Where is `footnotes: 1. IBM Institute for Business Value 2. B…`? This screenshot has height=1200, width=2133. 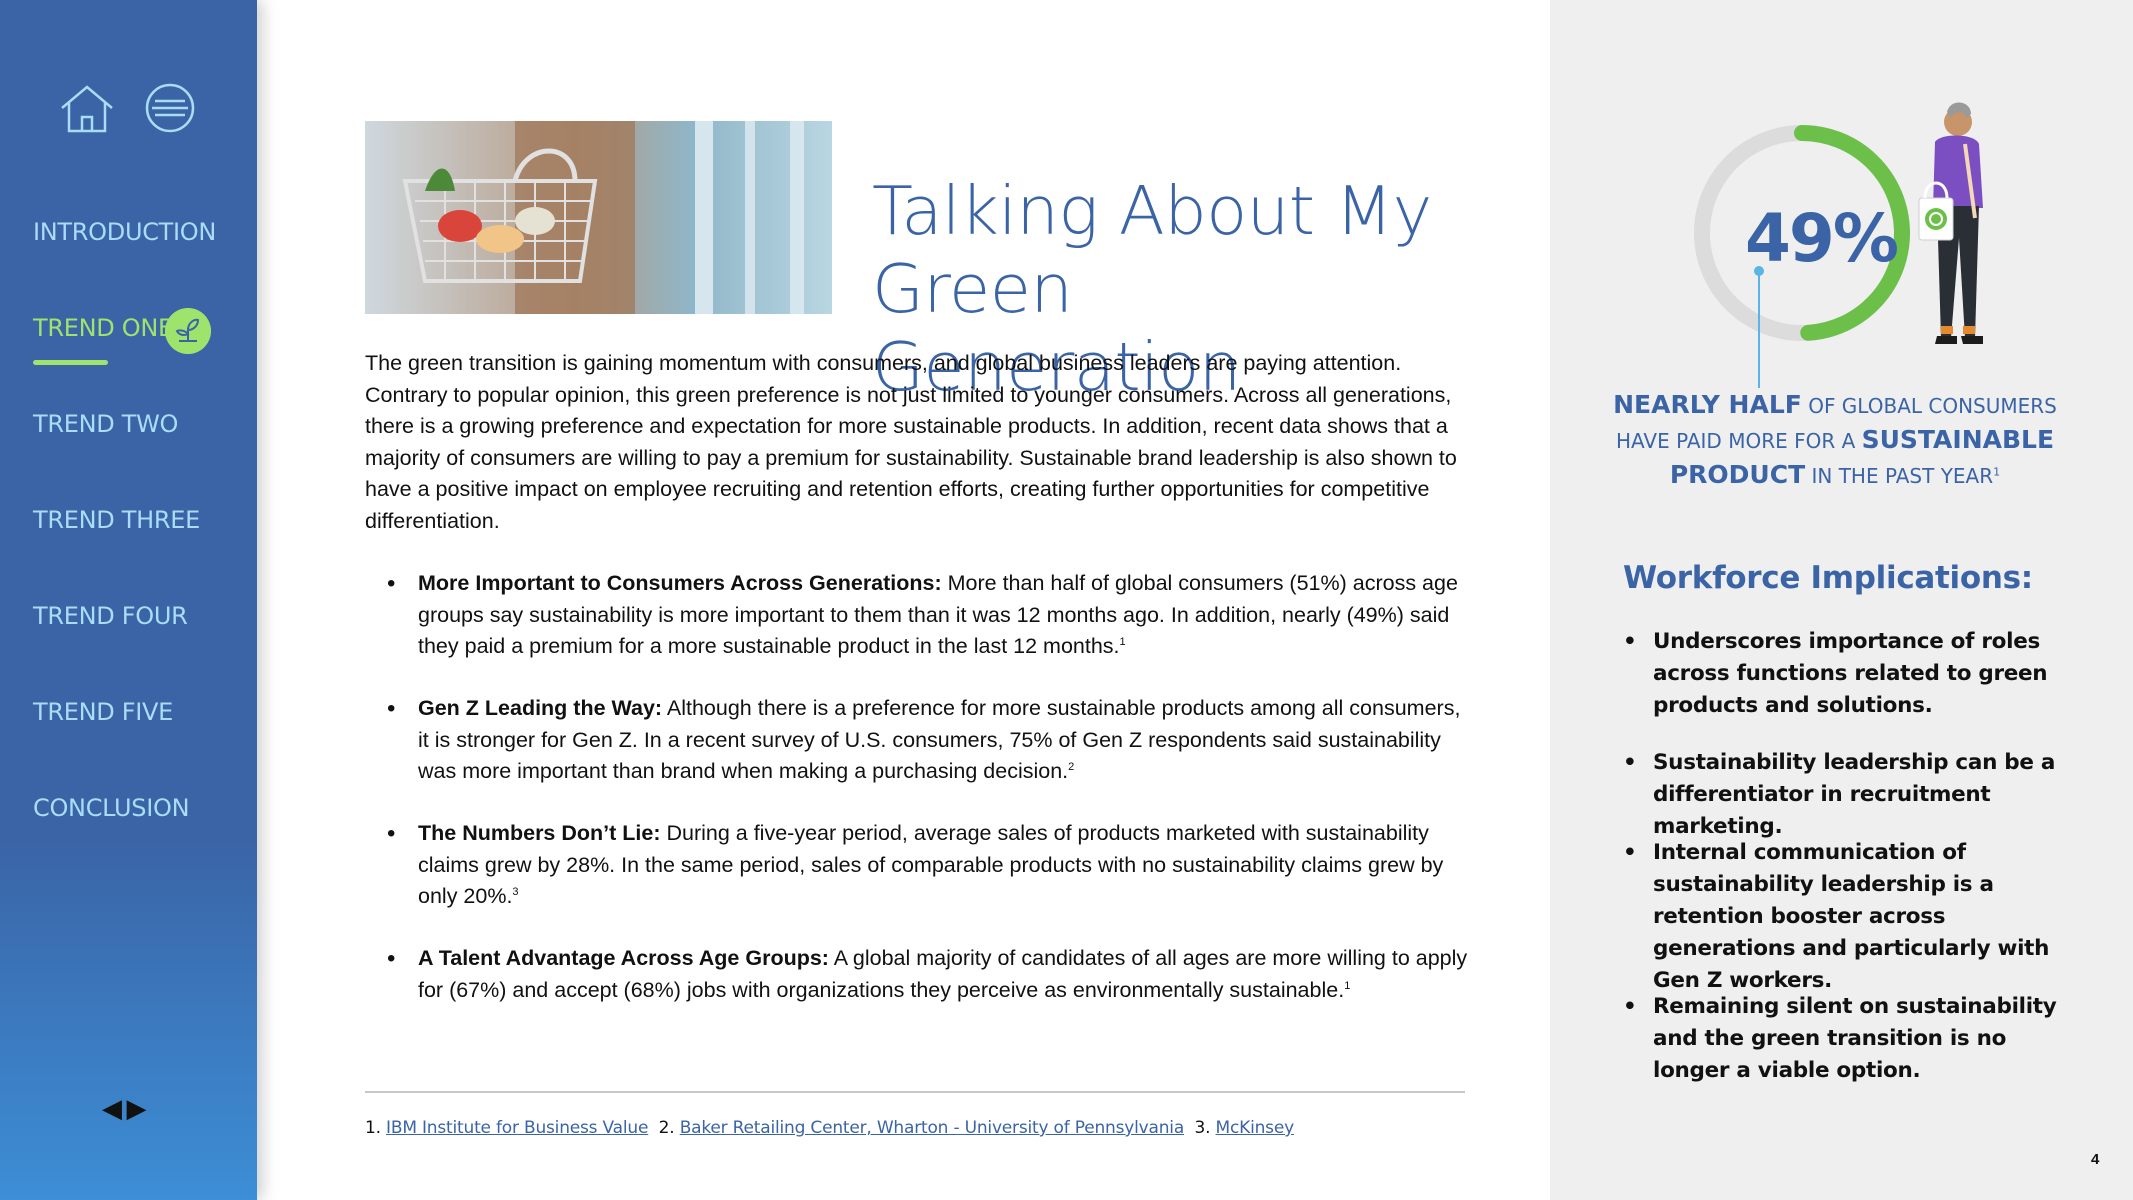
footnotes: 1. IBM Institute for Business Value 2. B… is located at coordinates (829, 1128).